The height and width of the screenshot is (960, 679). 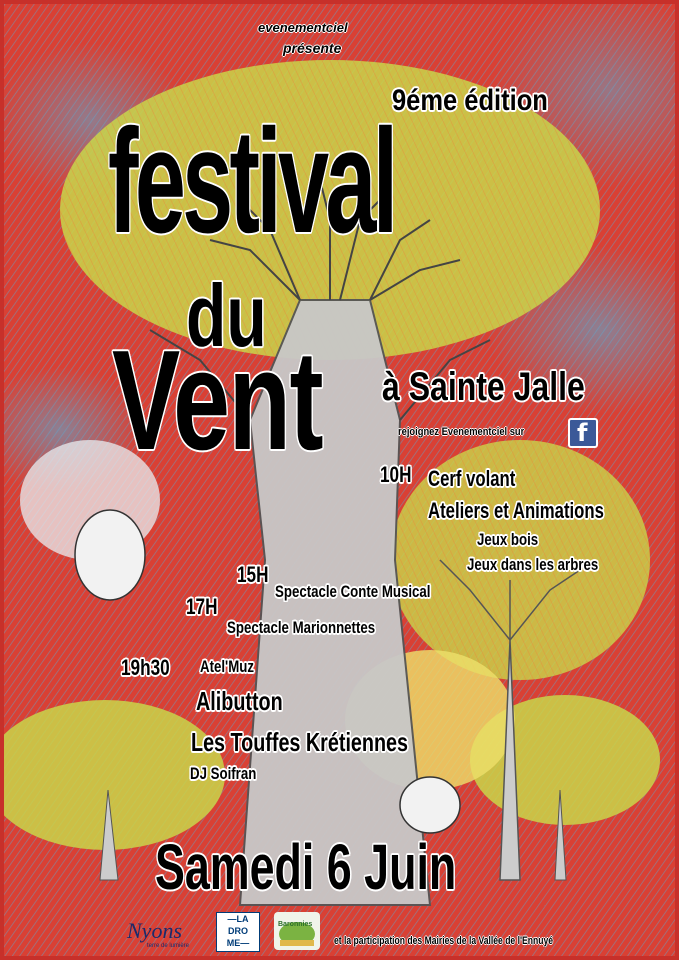 I want to click on baronnies-logo: Baronnies, so click(x=297, y=931).